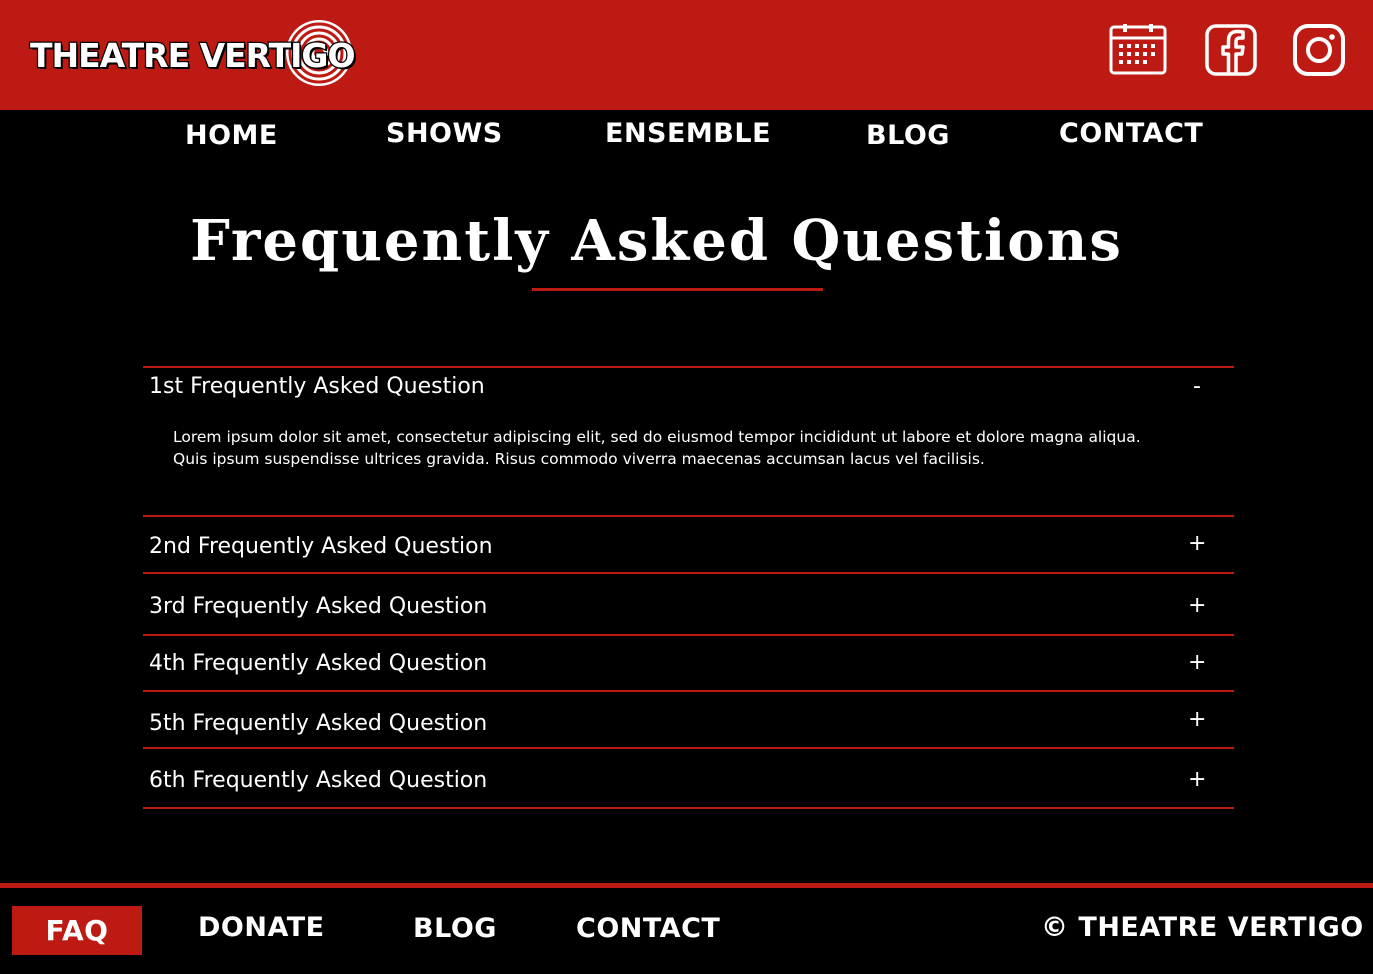 The width and height of the screenshot is (1373, 974). What do you see at coordinates (1131, 133) in the screenshot?
I see `nav-contact-link: CONTACT` at bounding box center [1131, 133].